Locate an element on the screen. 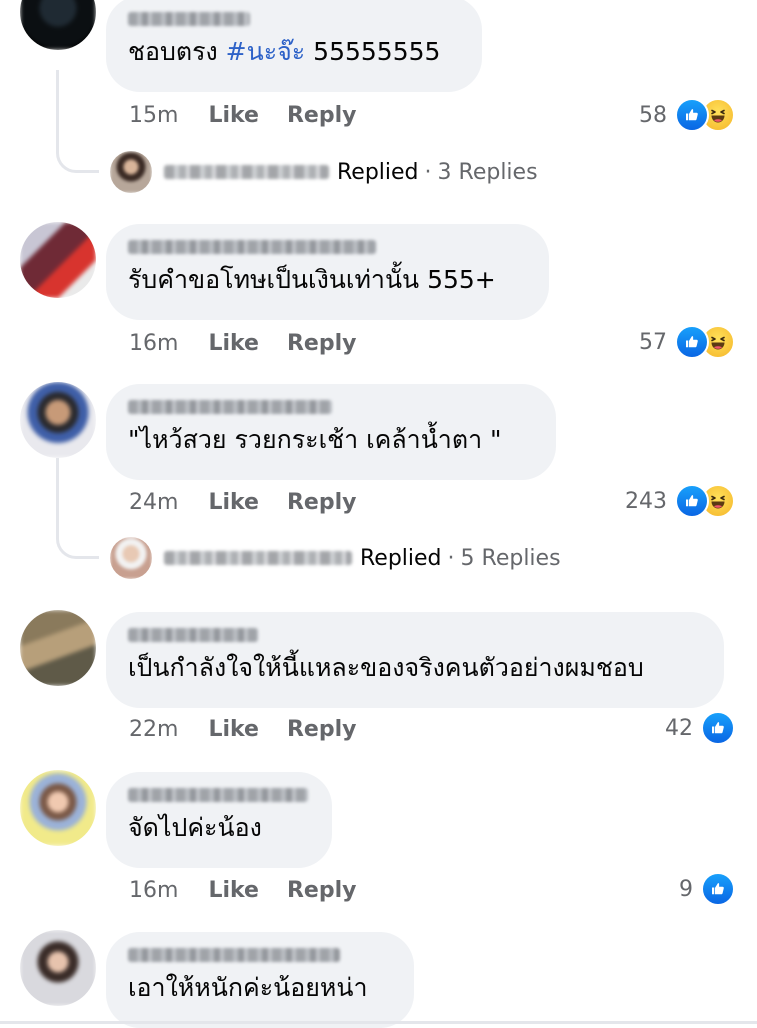 The height and width of the screenshot is (1028, 757). comment-bubble: เอาให้หนักค่ะน้อยหน่า is located at coordinates (260, 980).